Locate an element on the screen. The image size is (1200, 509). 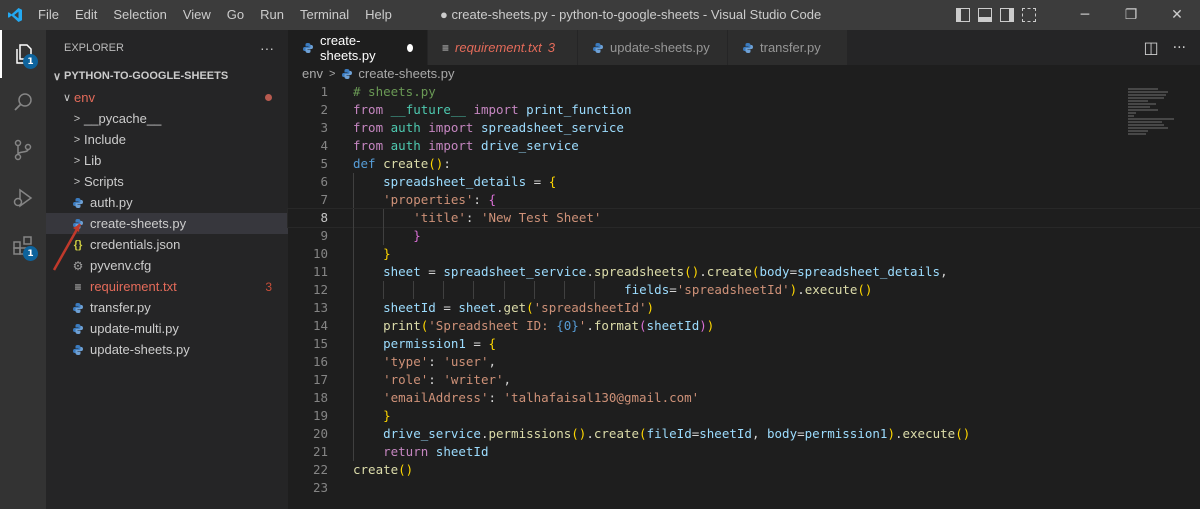
tree-item: > Include is located at coordinates (167, 139).